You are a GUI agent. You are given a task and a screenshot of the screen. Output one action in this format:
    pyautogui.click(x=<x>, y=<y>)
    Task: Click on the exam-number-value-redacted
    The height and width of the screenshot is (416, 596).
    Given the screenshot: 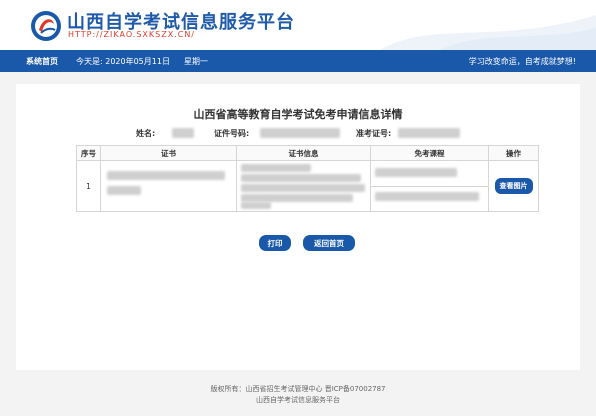 What is the action you would take?
    pyautogui.click(x=429, y=133)
    